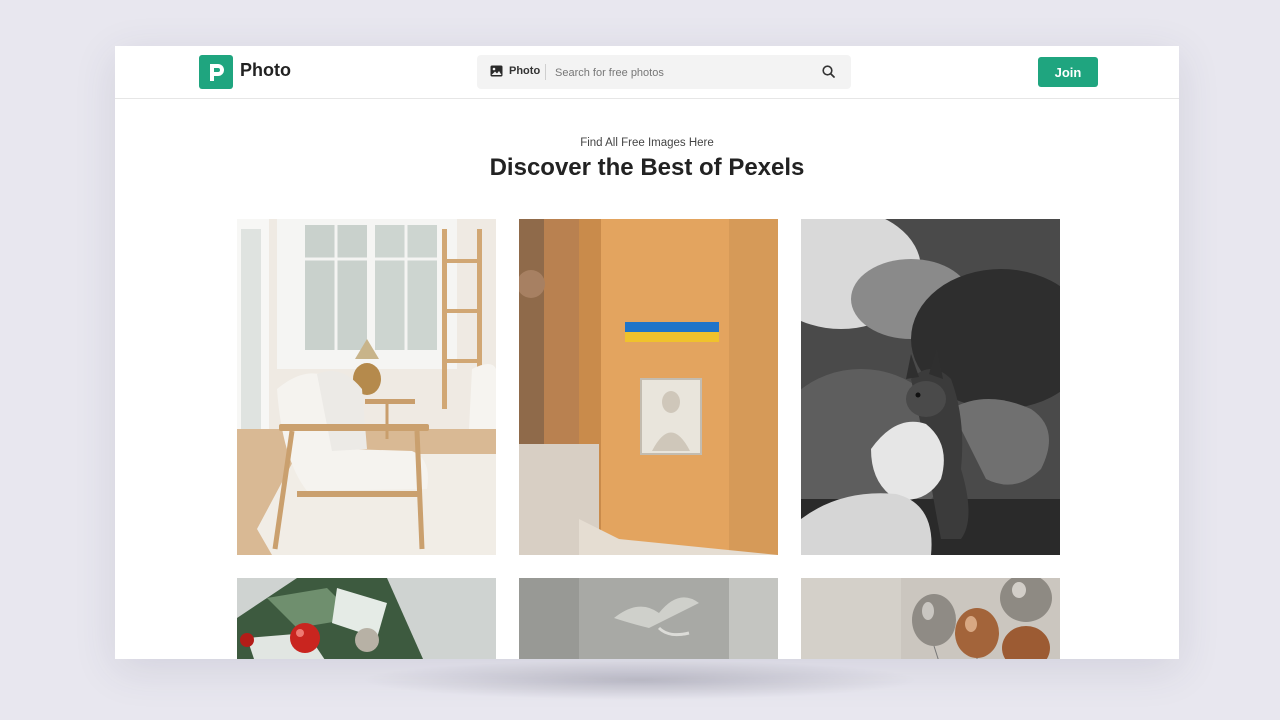 The image size is (1280, 720). What do you see at coordinates (496, 71) in the screenshot?
I see `image-icon` at bounding box center [496, 71].